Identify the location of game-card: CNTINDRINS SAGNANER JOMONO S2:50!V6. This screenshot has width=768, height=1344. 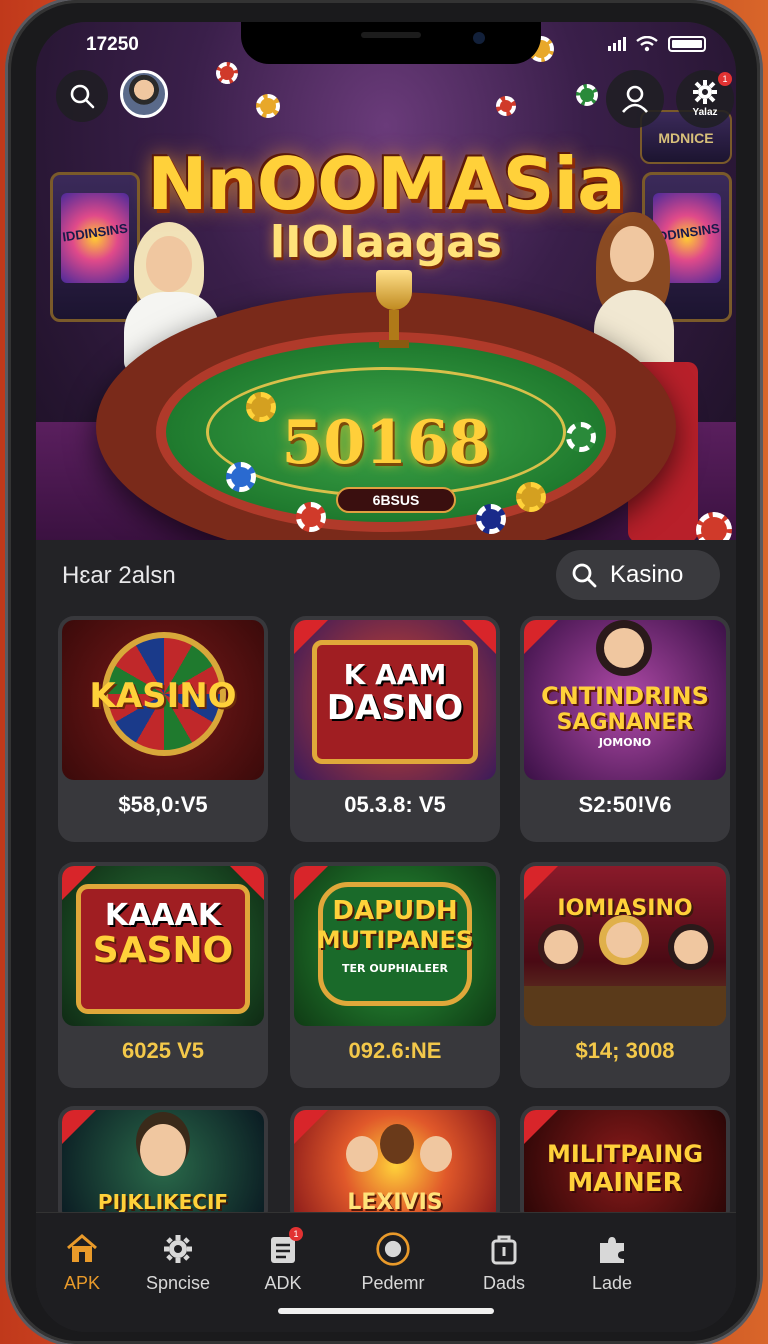
(625, 729).